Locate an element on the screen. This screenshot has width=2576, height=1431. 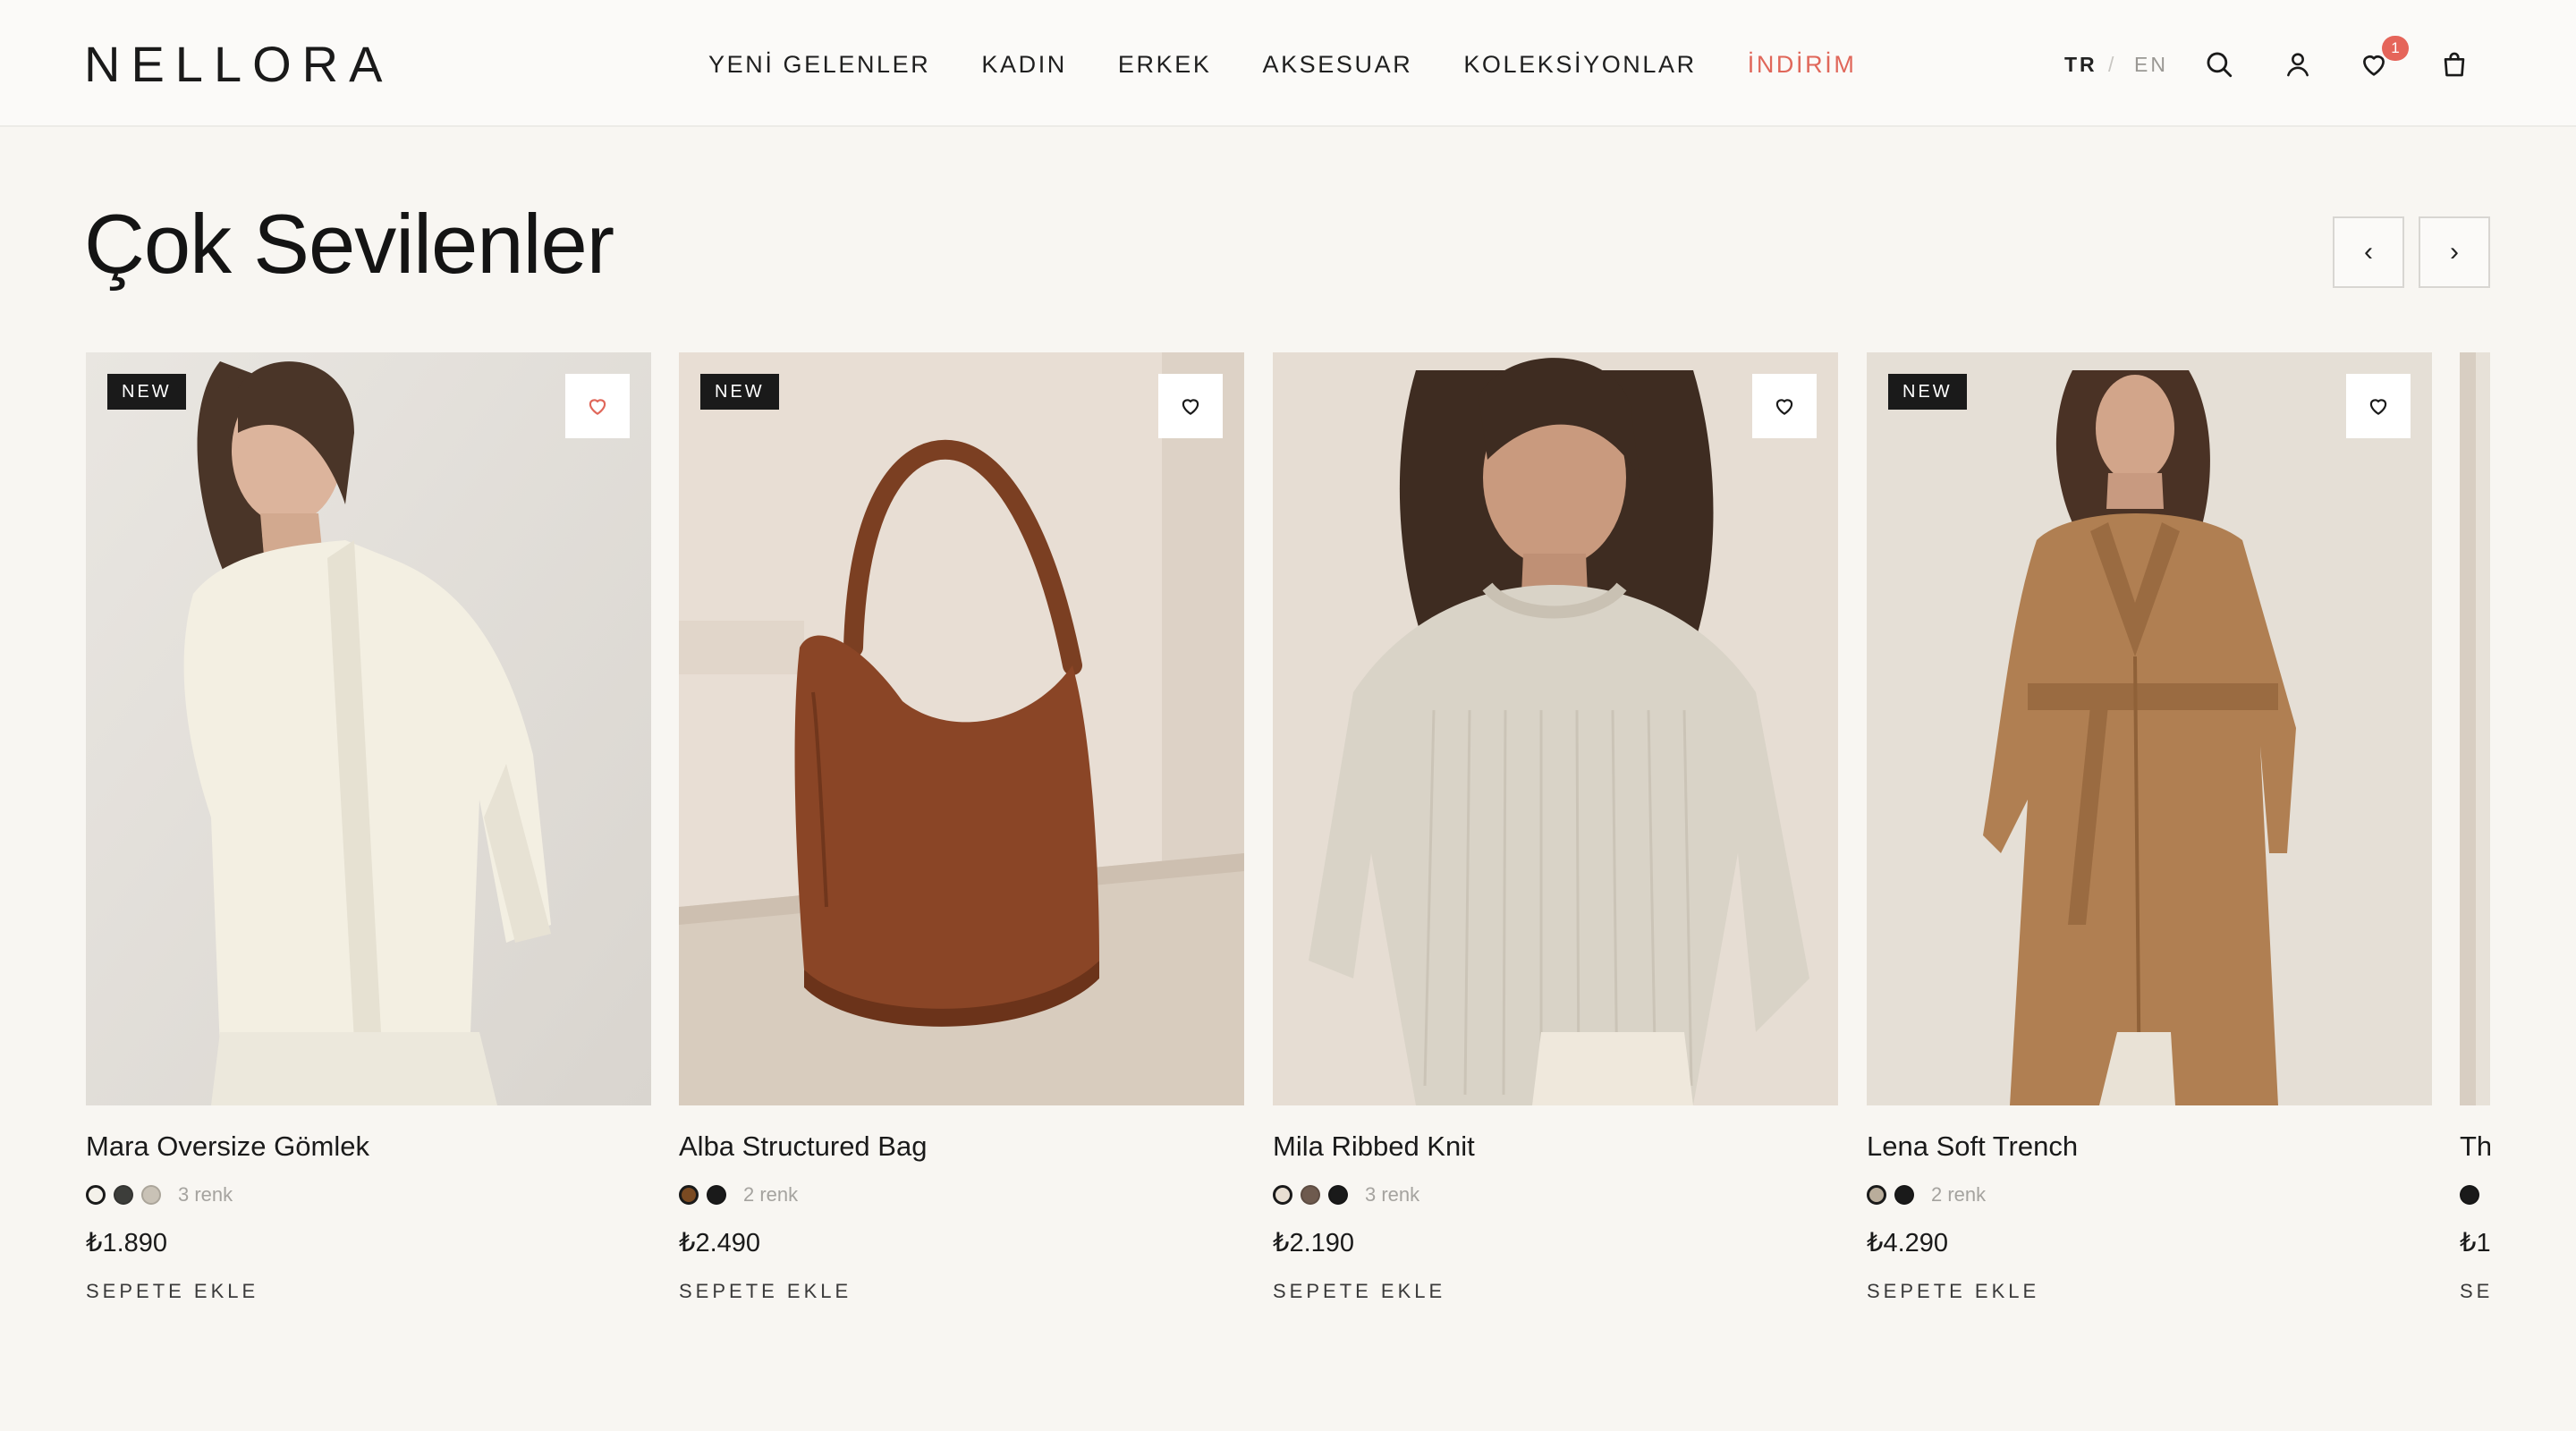
product-image-trench is located at coordinates (2149, 728).